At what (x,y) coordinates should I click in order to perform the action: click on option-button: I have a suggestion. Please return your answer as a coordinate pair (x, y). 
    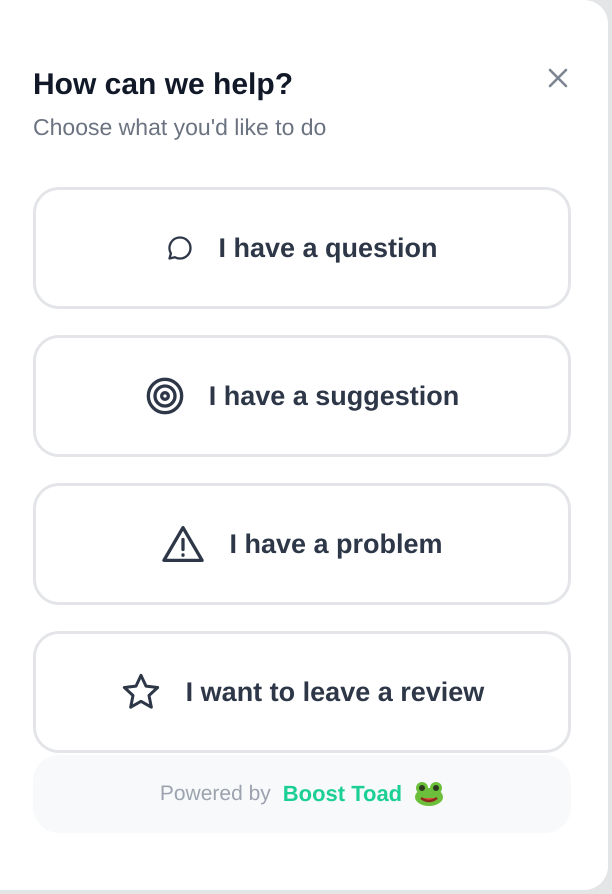
    Looking at the image, I should click on (302, 396).